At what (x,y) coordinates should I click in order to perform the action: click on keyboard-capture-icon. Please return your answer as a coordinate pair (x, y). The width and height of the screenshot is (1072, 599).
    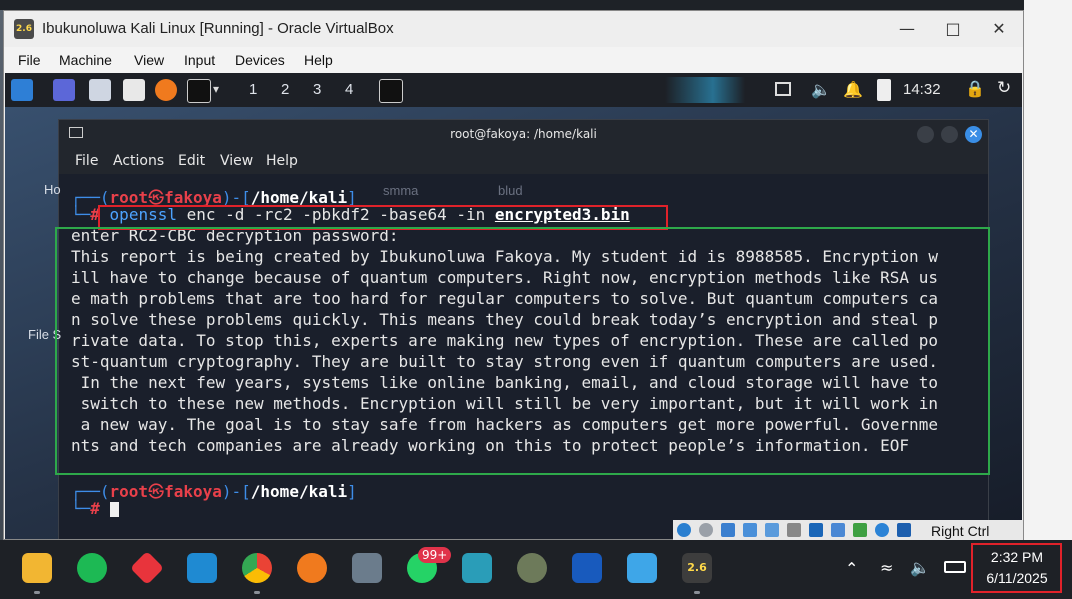
    Looking at the image, I should click on (904, 530).